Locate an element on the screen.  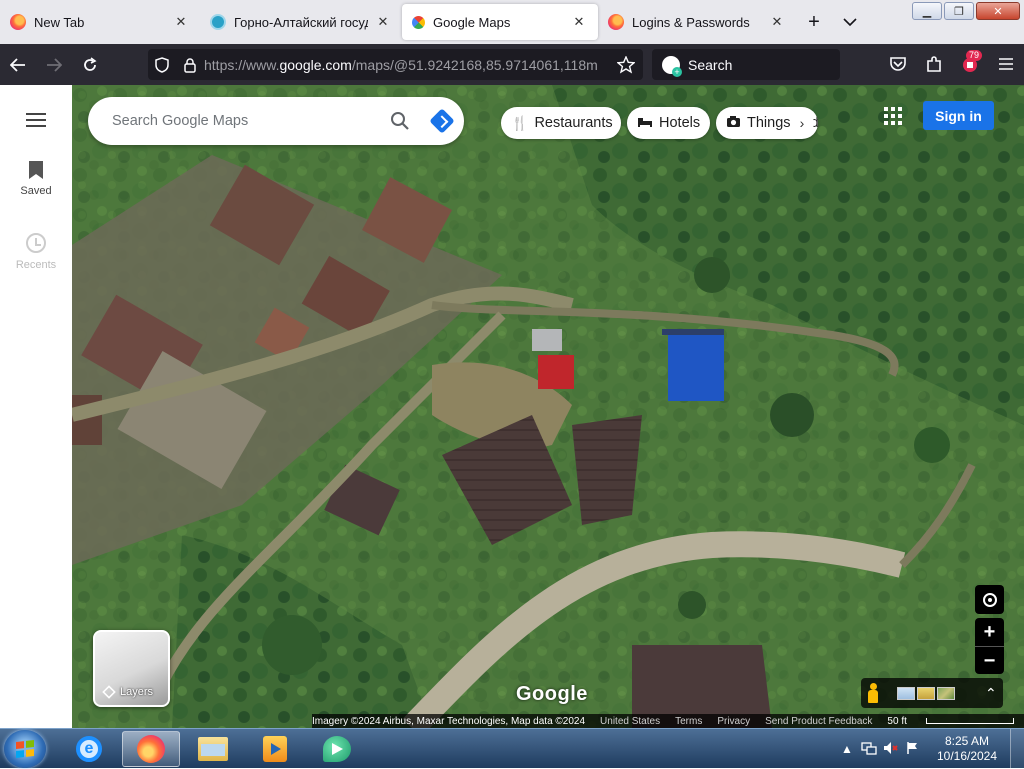
privacy-link: Privacy is located at coordinates (733, 721).